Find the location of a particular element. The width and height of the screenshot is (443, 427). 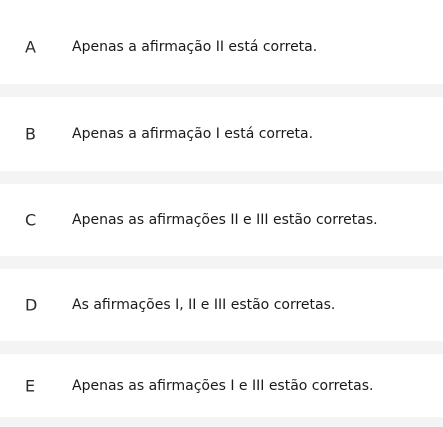

option-letter: D is located at coordinates (31, 305).